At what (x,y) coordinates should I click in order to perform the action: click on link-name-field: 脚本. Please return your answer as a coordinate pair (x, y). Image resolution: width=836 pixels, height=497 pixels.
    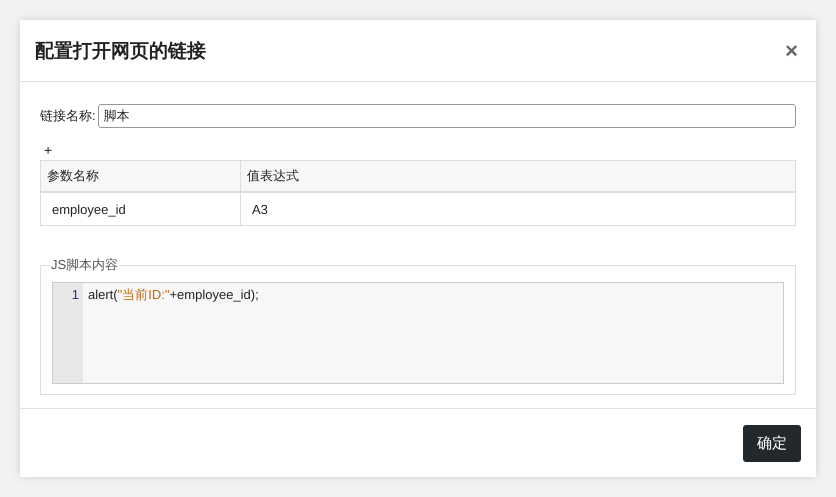
    Looking at the image, I should click on (447, 116).